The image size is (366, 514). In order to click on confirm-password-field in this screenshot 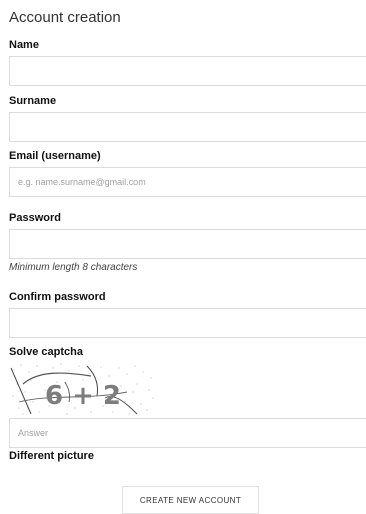, I will do `click(187, 323)`.